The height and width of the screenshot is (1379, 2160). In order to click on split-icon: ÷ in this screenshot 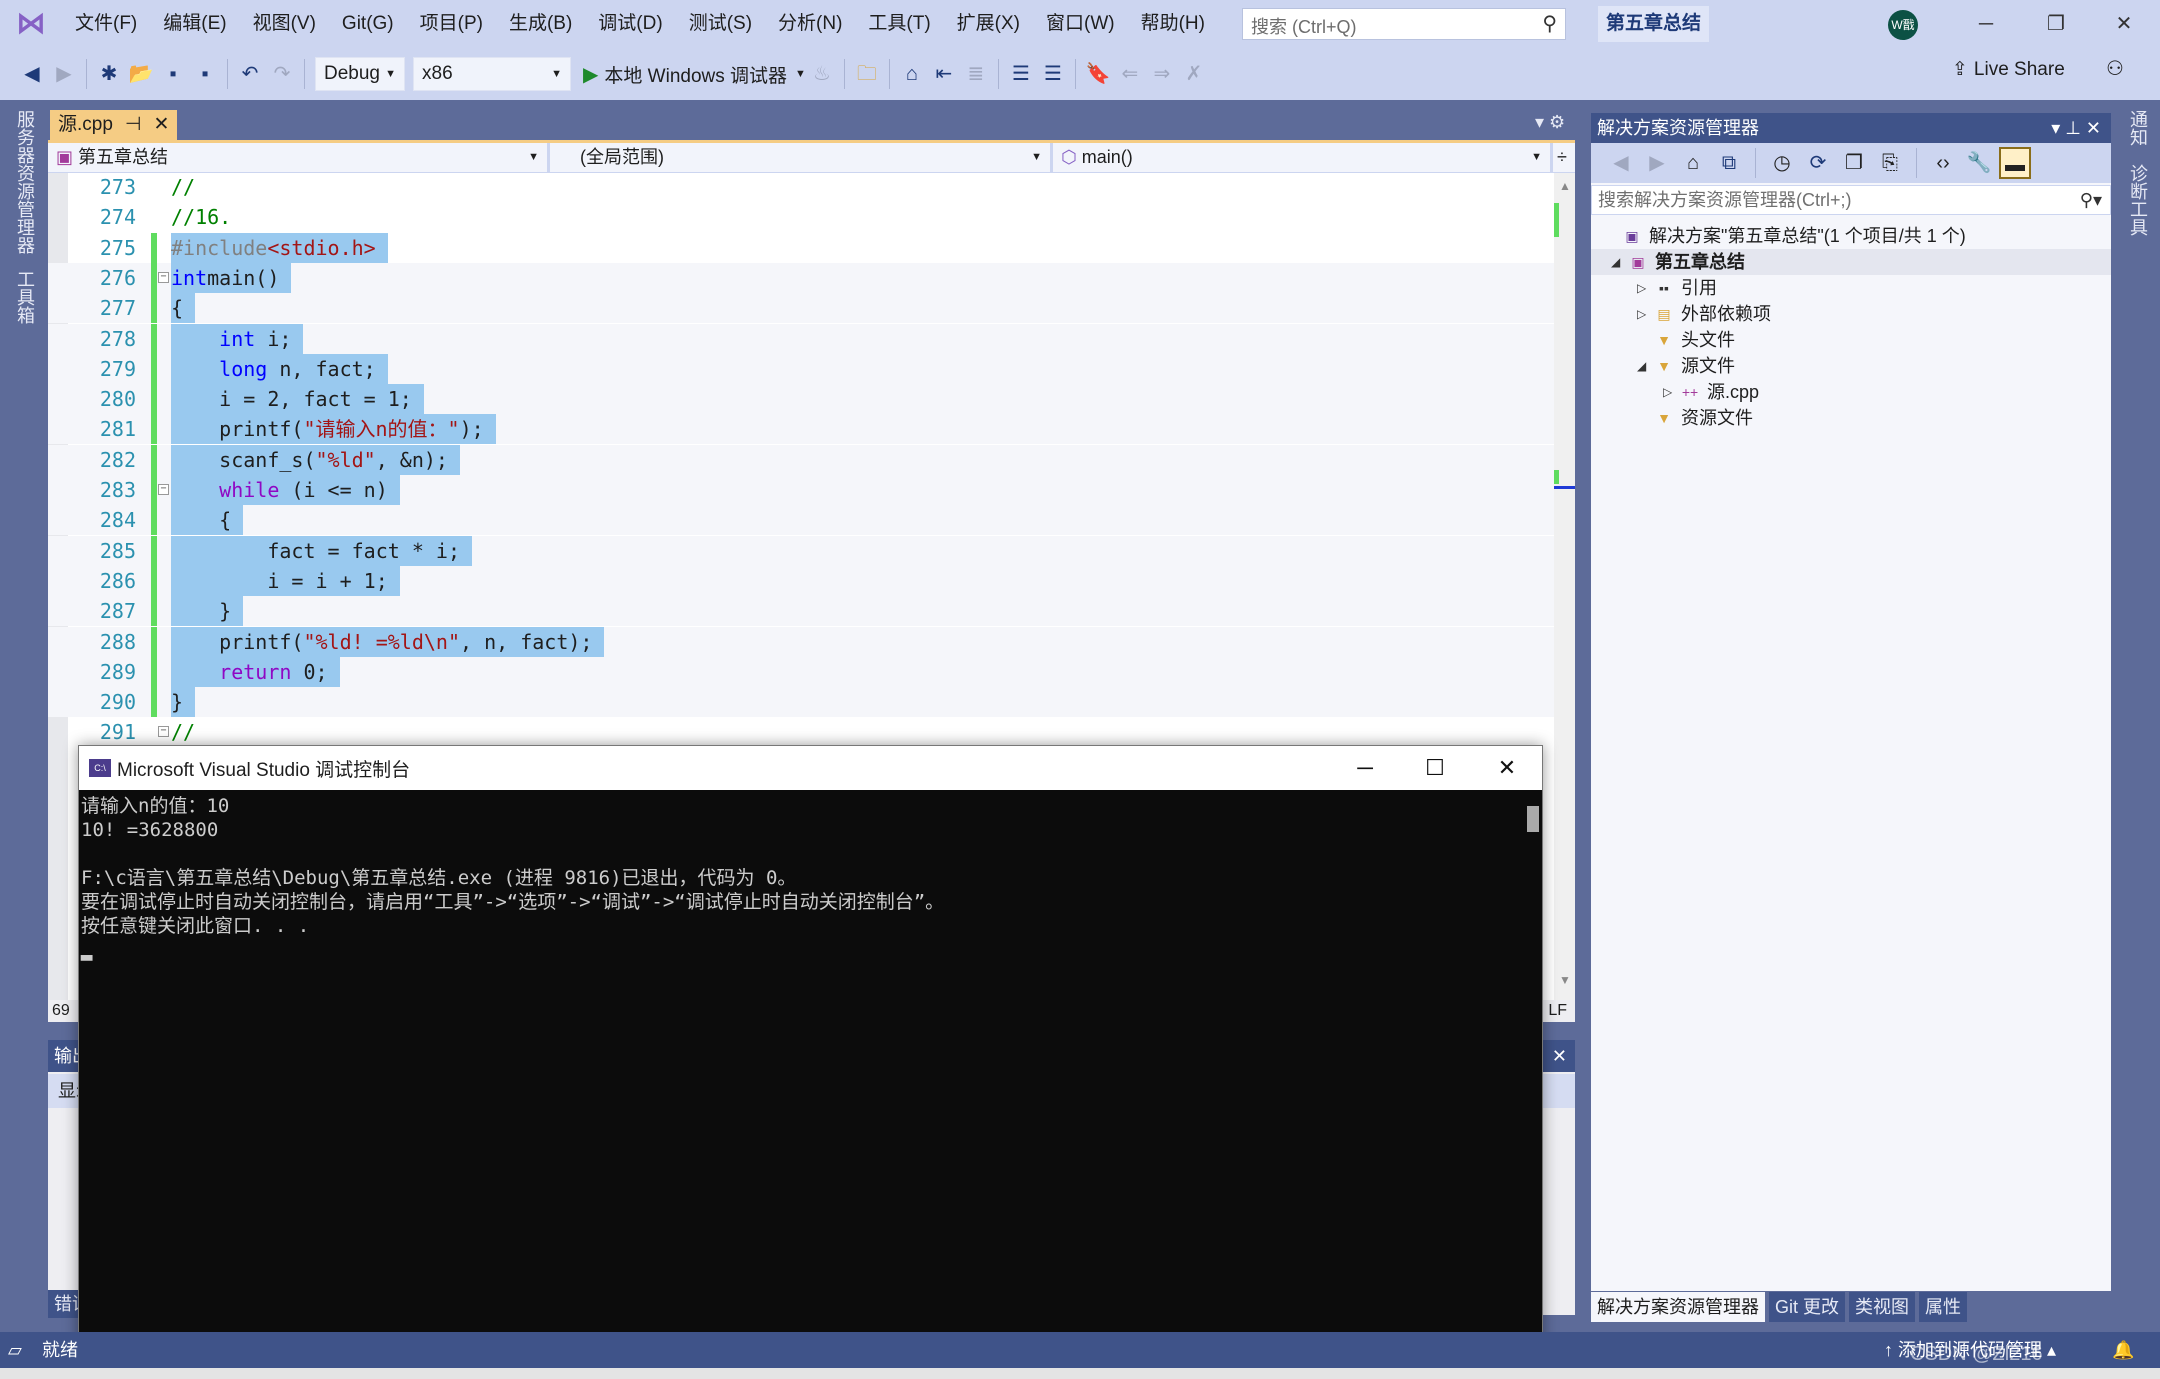, I will do `click(1564, 158)`.